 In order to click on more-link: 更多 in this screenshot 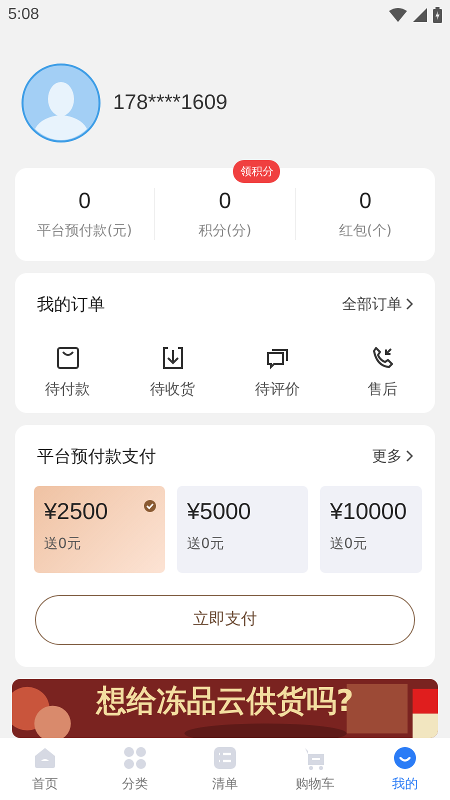, I will do `click(392, 456)`.